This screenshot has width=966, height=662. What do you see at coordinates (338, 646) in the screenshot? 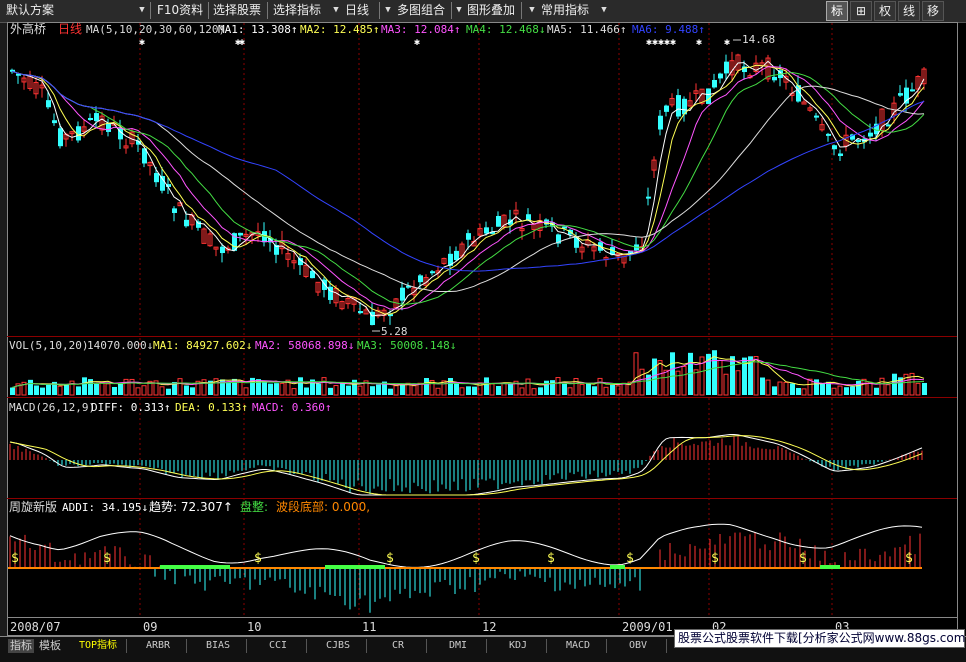
I see `indicator-tab-cjbs: CJBS` at bounding box center [338, 646].